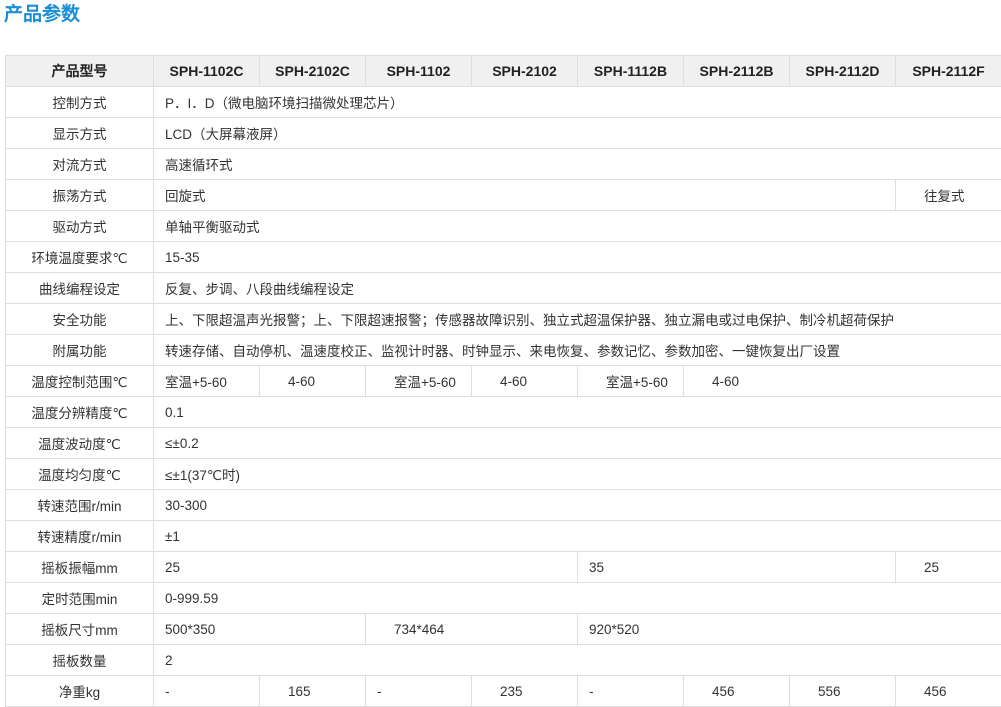  I want to click on table-row: 驱动方式 单轴平衡驱动式, so click(503, 226).